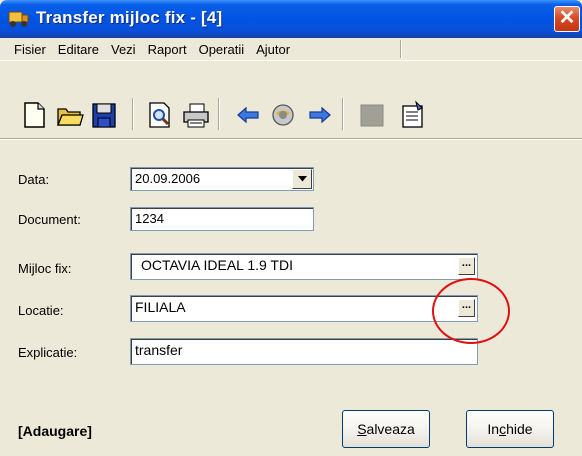  Describe the element at coordinates (149, 218) in the screenshot. I see `document-value: 1234` at that location.